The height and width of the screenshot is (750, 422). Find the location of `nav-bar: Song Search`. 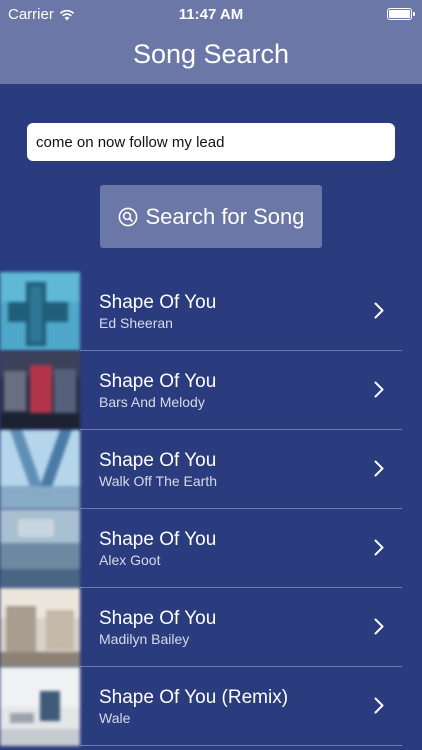

nav-bar: Song Search is located at coordinates (211, 56).